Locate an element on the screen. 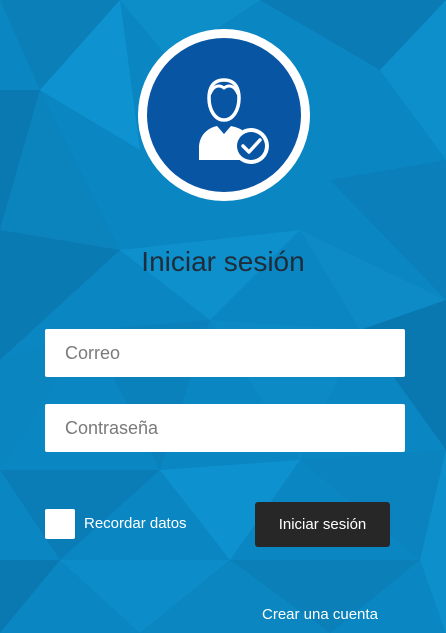 The height and width of the screenshot is (633, 446). avatar is located at coordinates (224, 115).